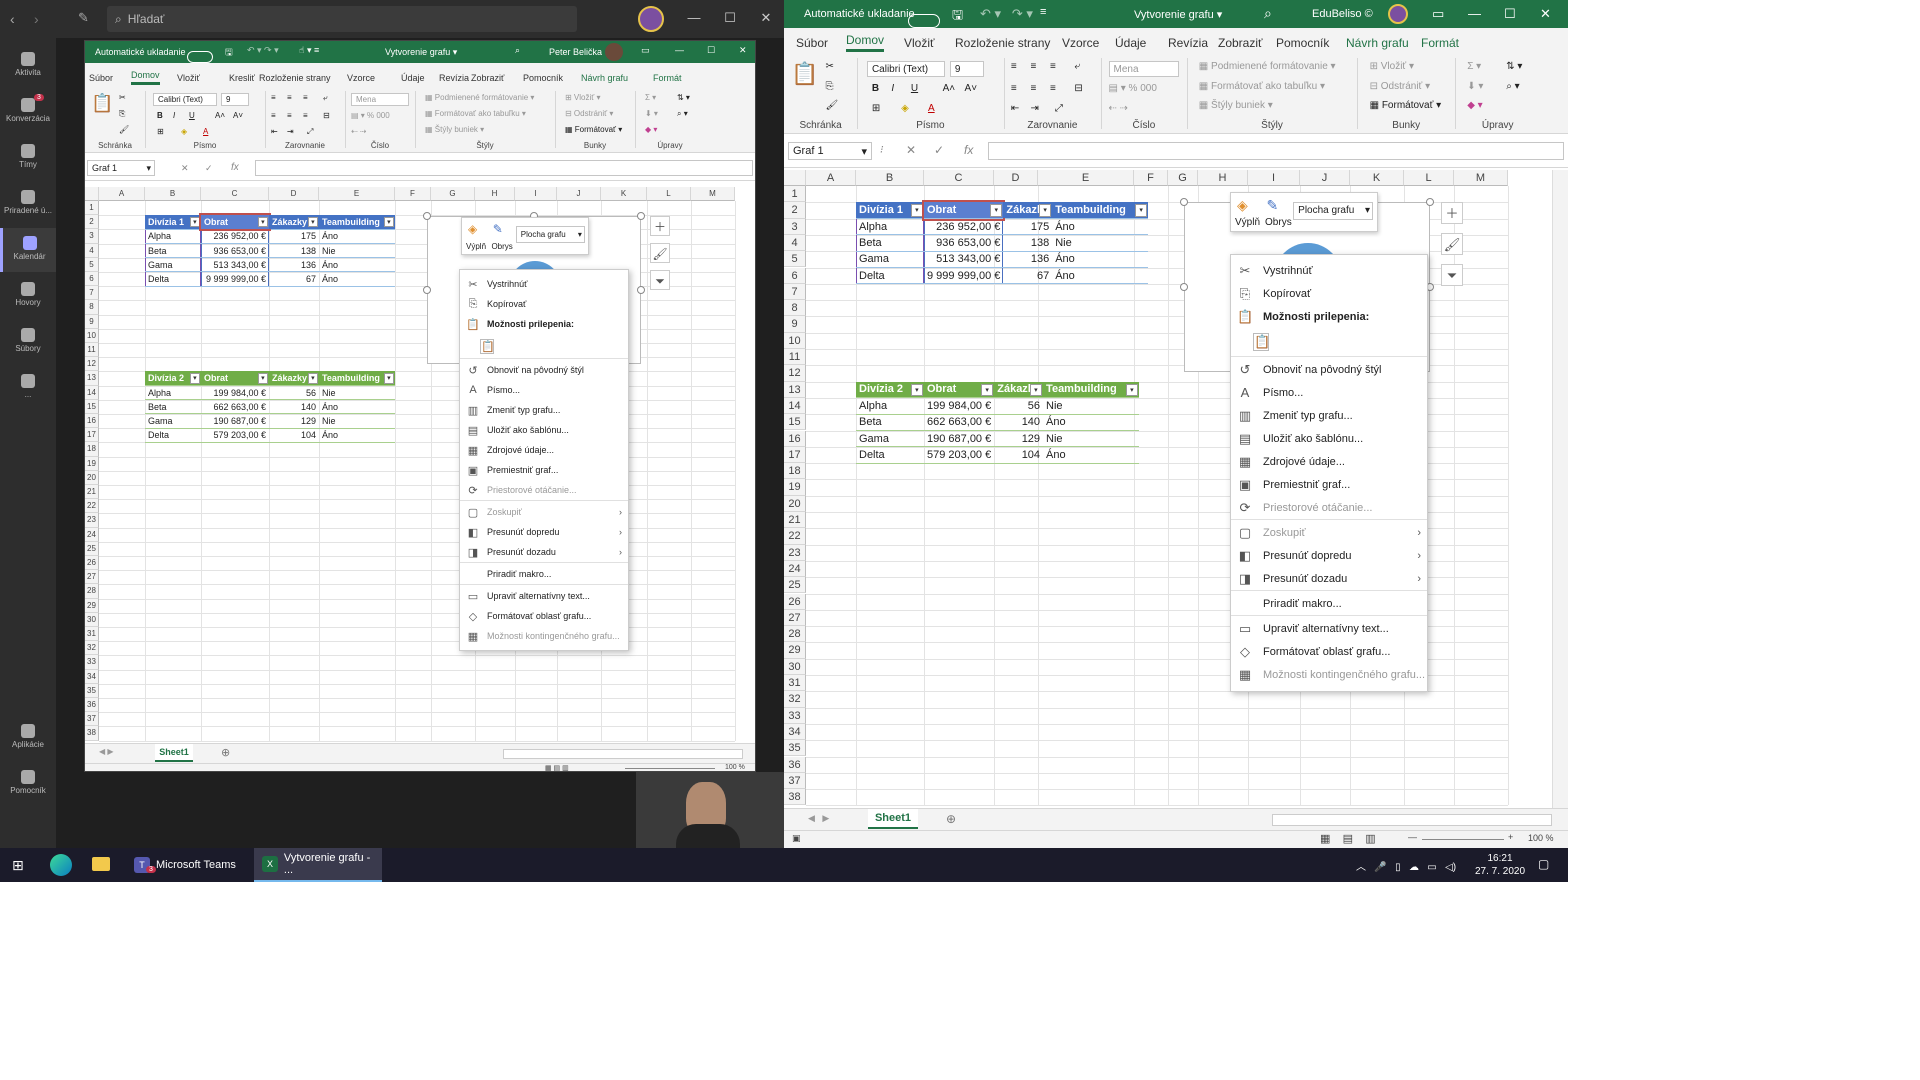 The width and height of the screenshot is (1920, 1080). Describe the element at coordinates (294, 237) in the screenshot. I see `table-cell: 175` at that location.